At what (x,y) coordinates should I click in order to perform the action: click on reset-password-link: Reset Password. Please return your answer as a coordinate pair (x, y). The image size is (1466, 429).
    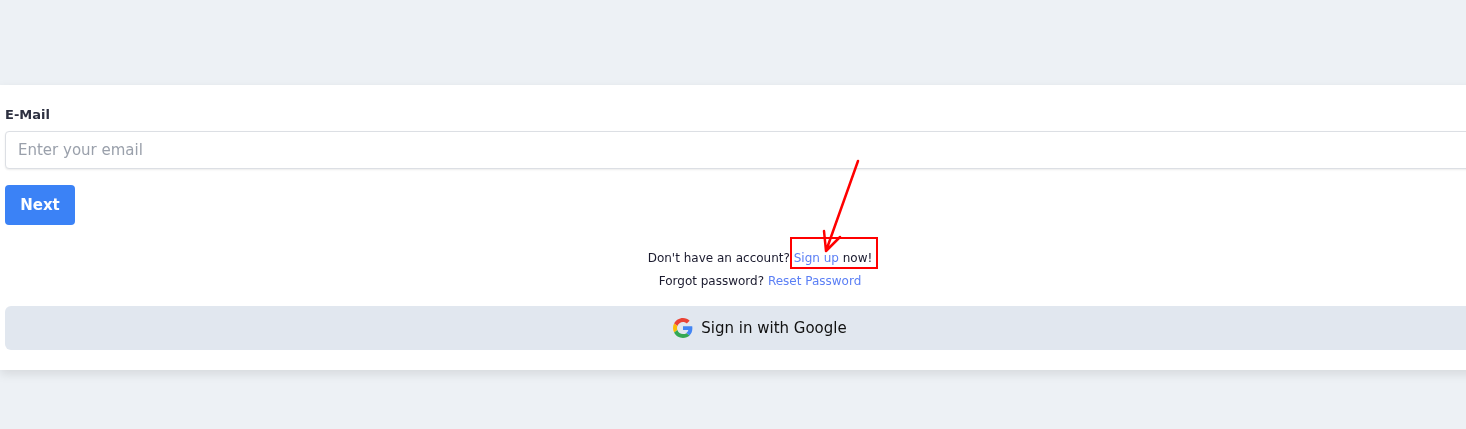
    Looking at the image, I should click on (814, 281).